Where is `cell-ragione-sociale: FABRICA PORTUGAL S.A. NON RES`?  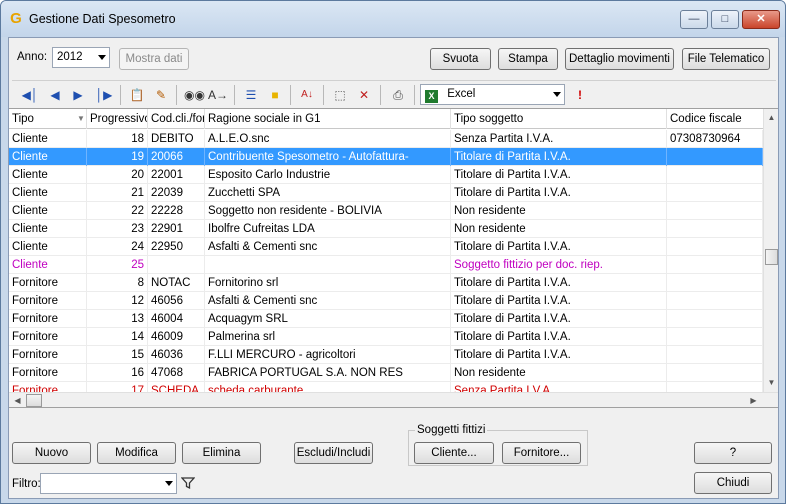 cell-ragione-sociale: FABRICA PORTUGAL S.A. NON RES is located at coordinates (328, 373).